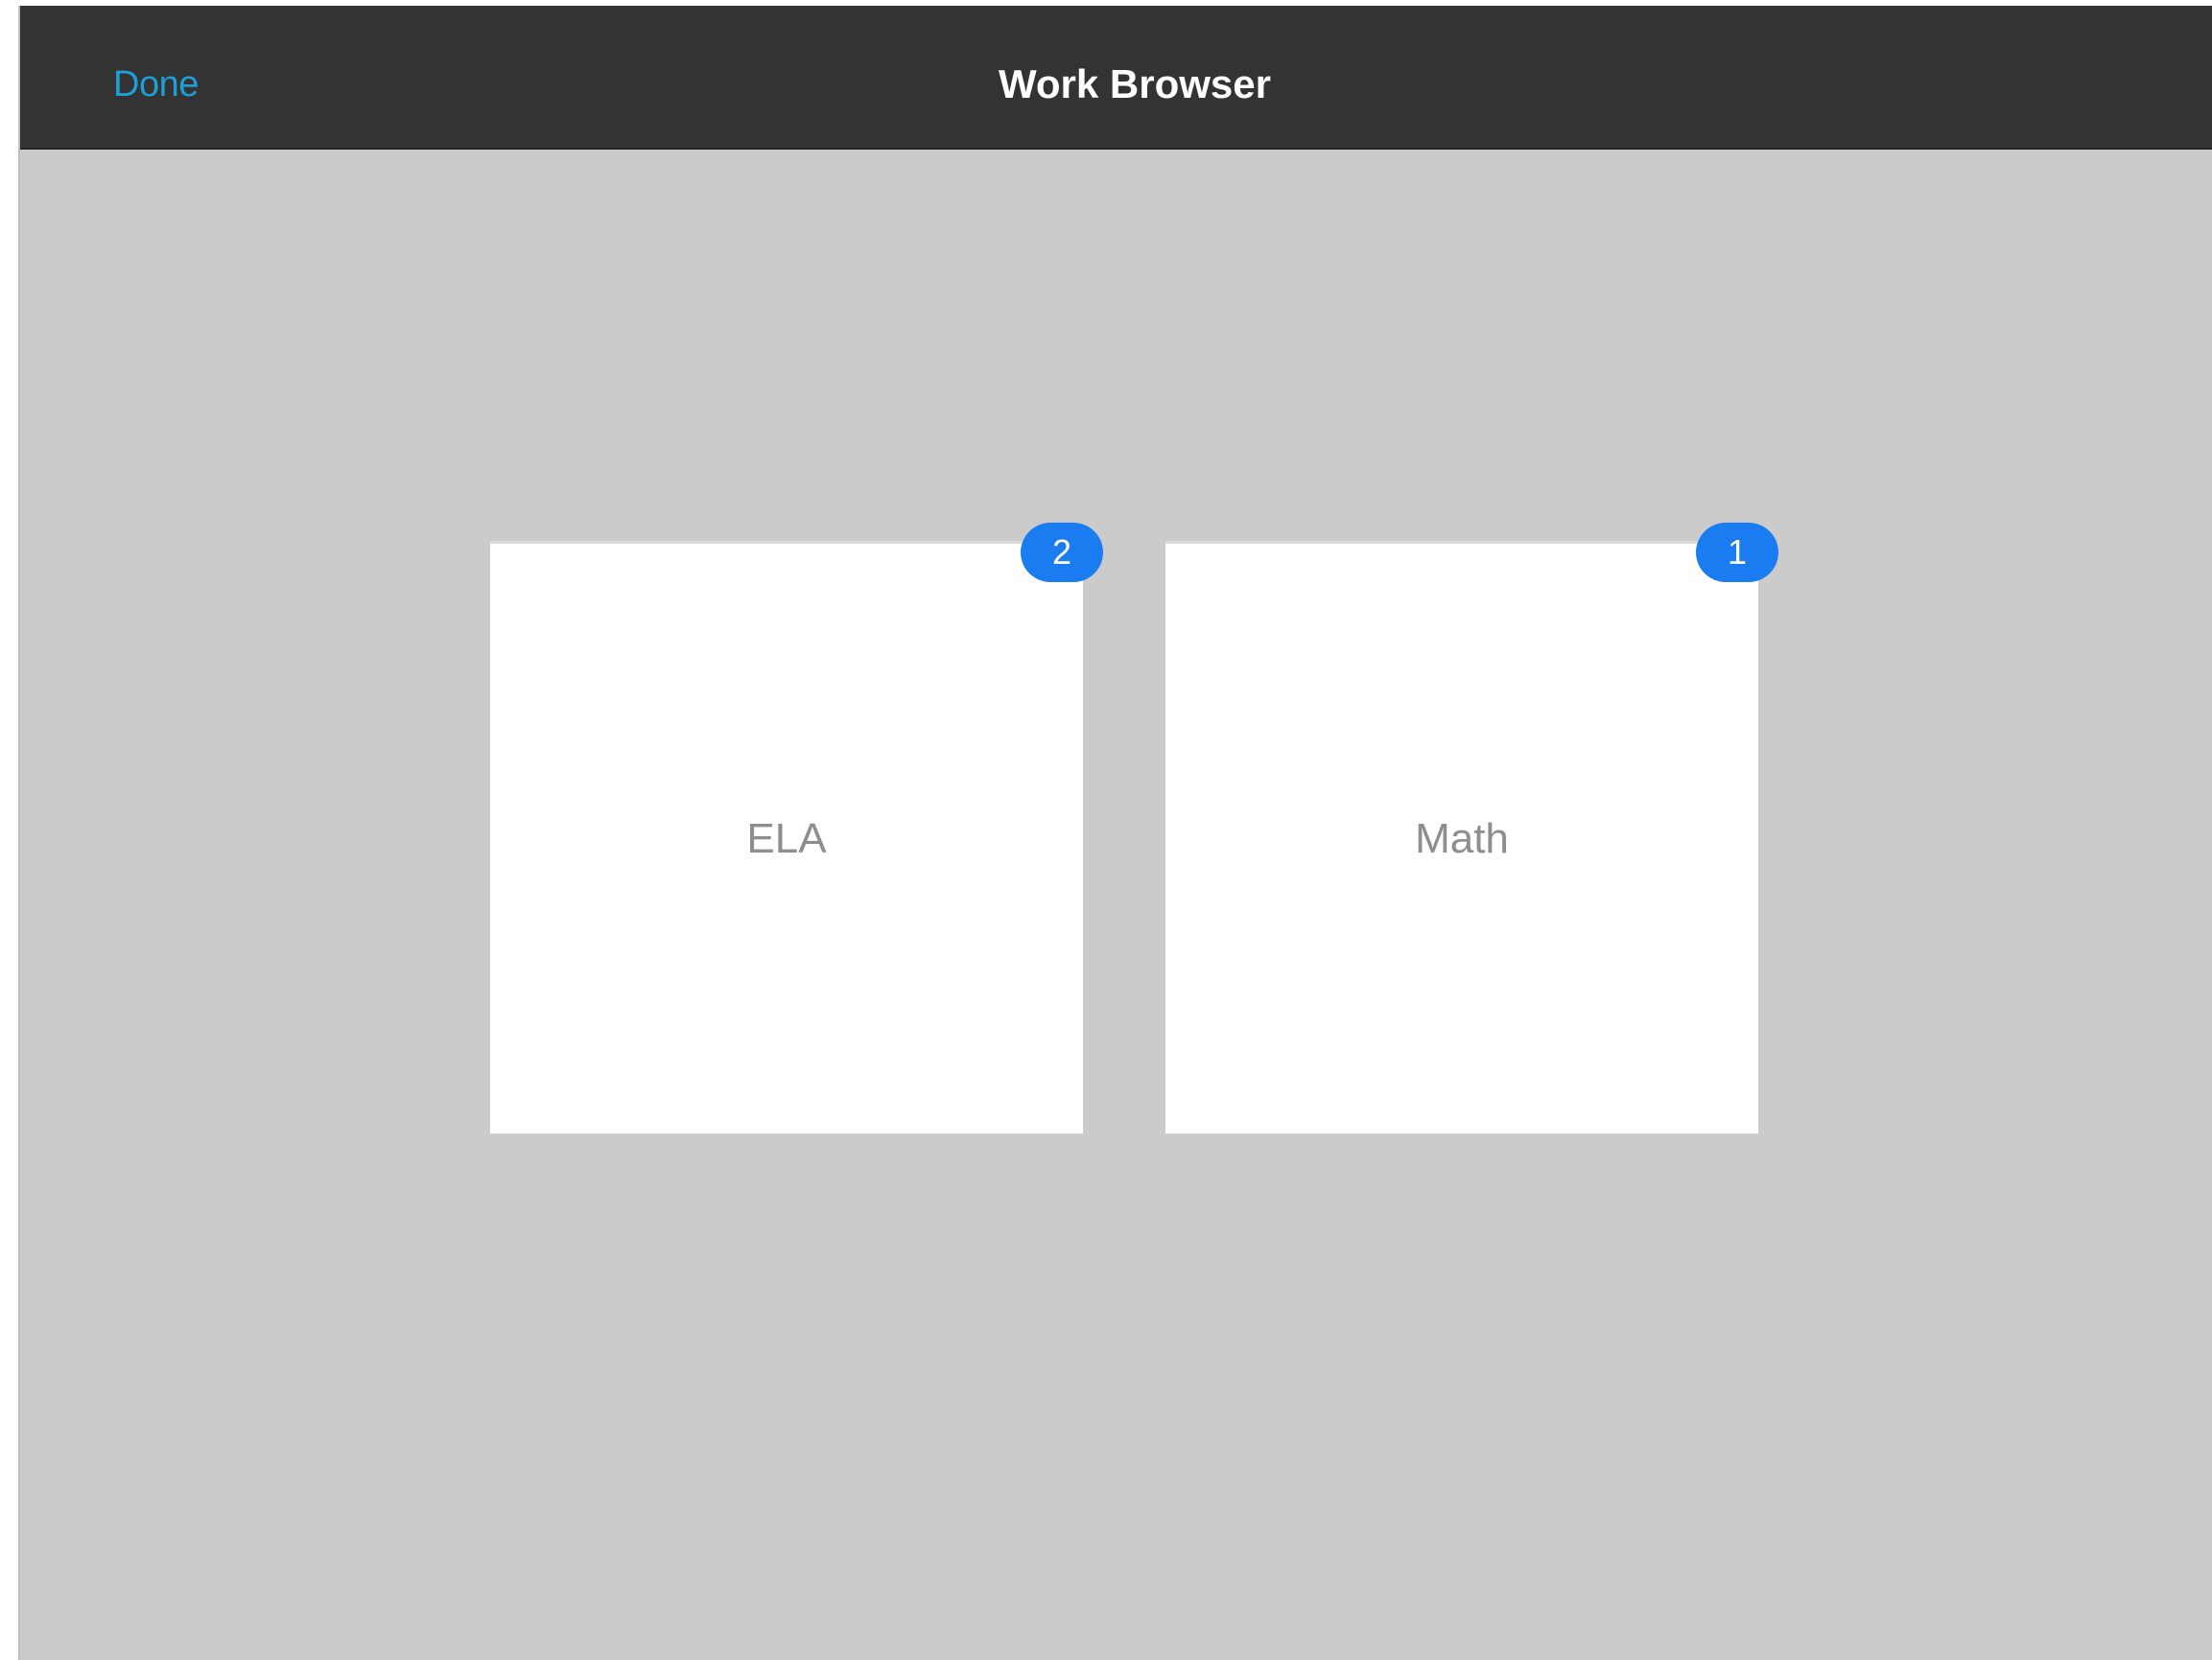 This screenshot has height=1660, width=2212. What do you see at coordinates (1462, 838) in the screenshot?
I see `folder-label: Math` at bounding box center [1462, 838].